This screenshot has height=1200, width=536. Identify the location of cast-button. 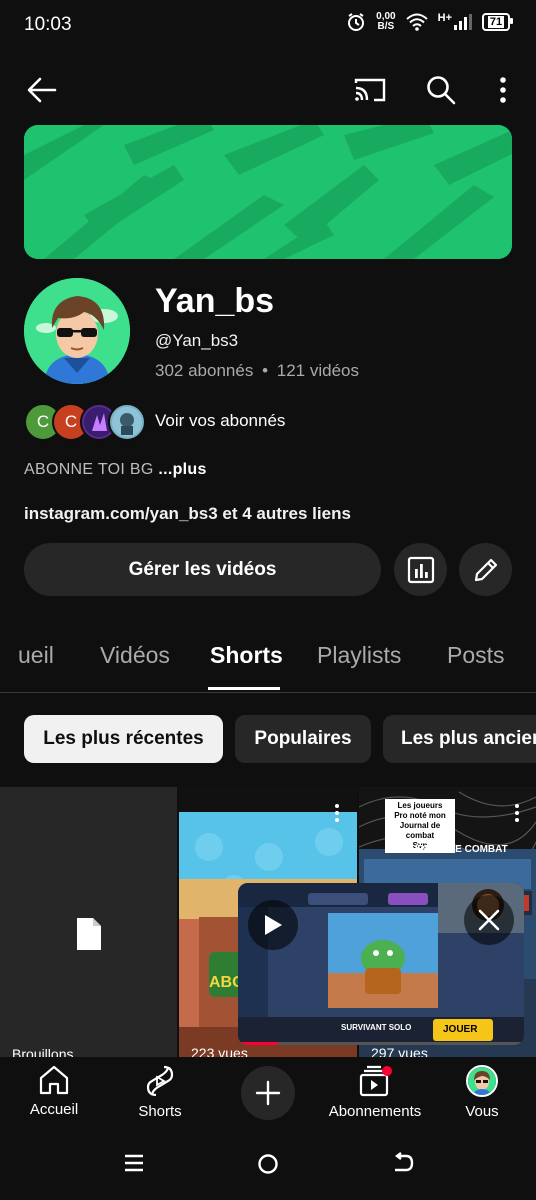
(370, 90).